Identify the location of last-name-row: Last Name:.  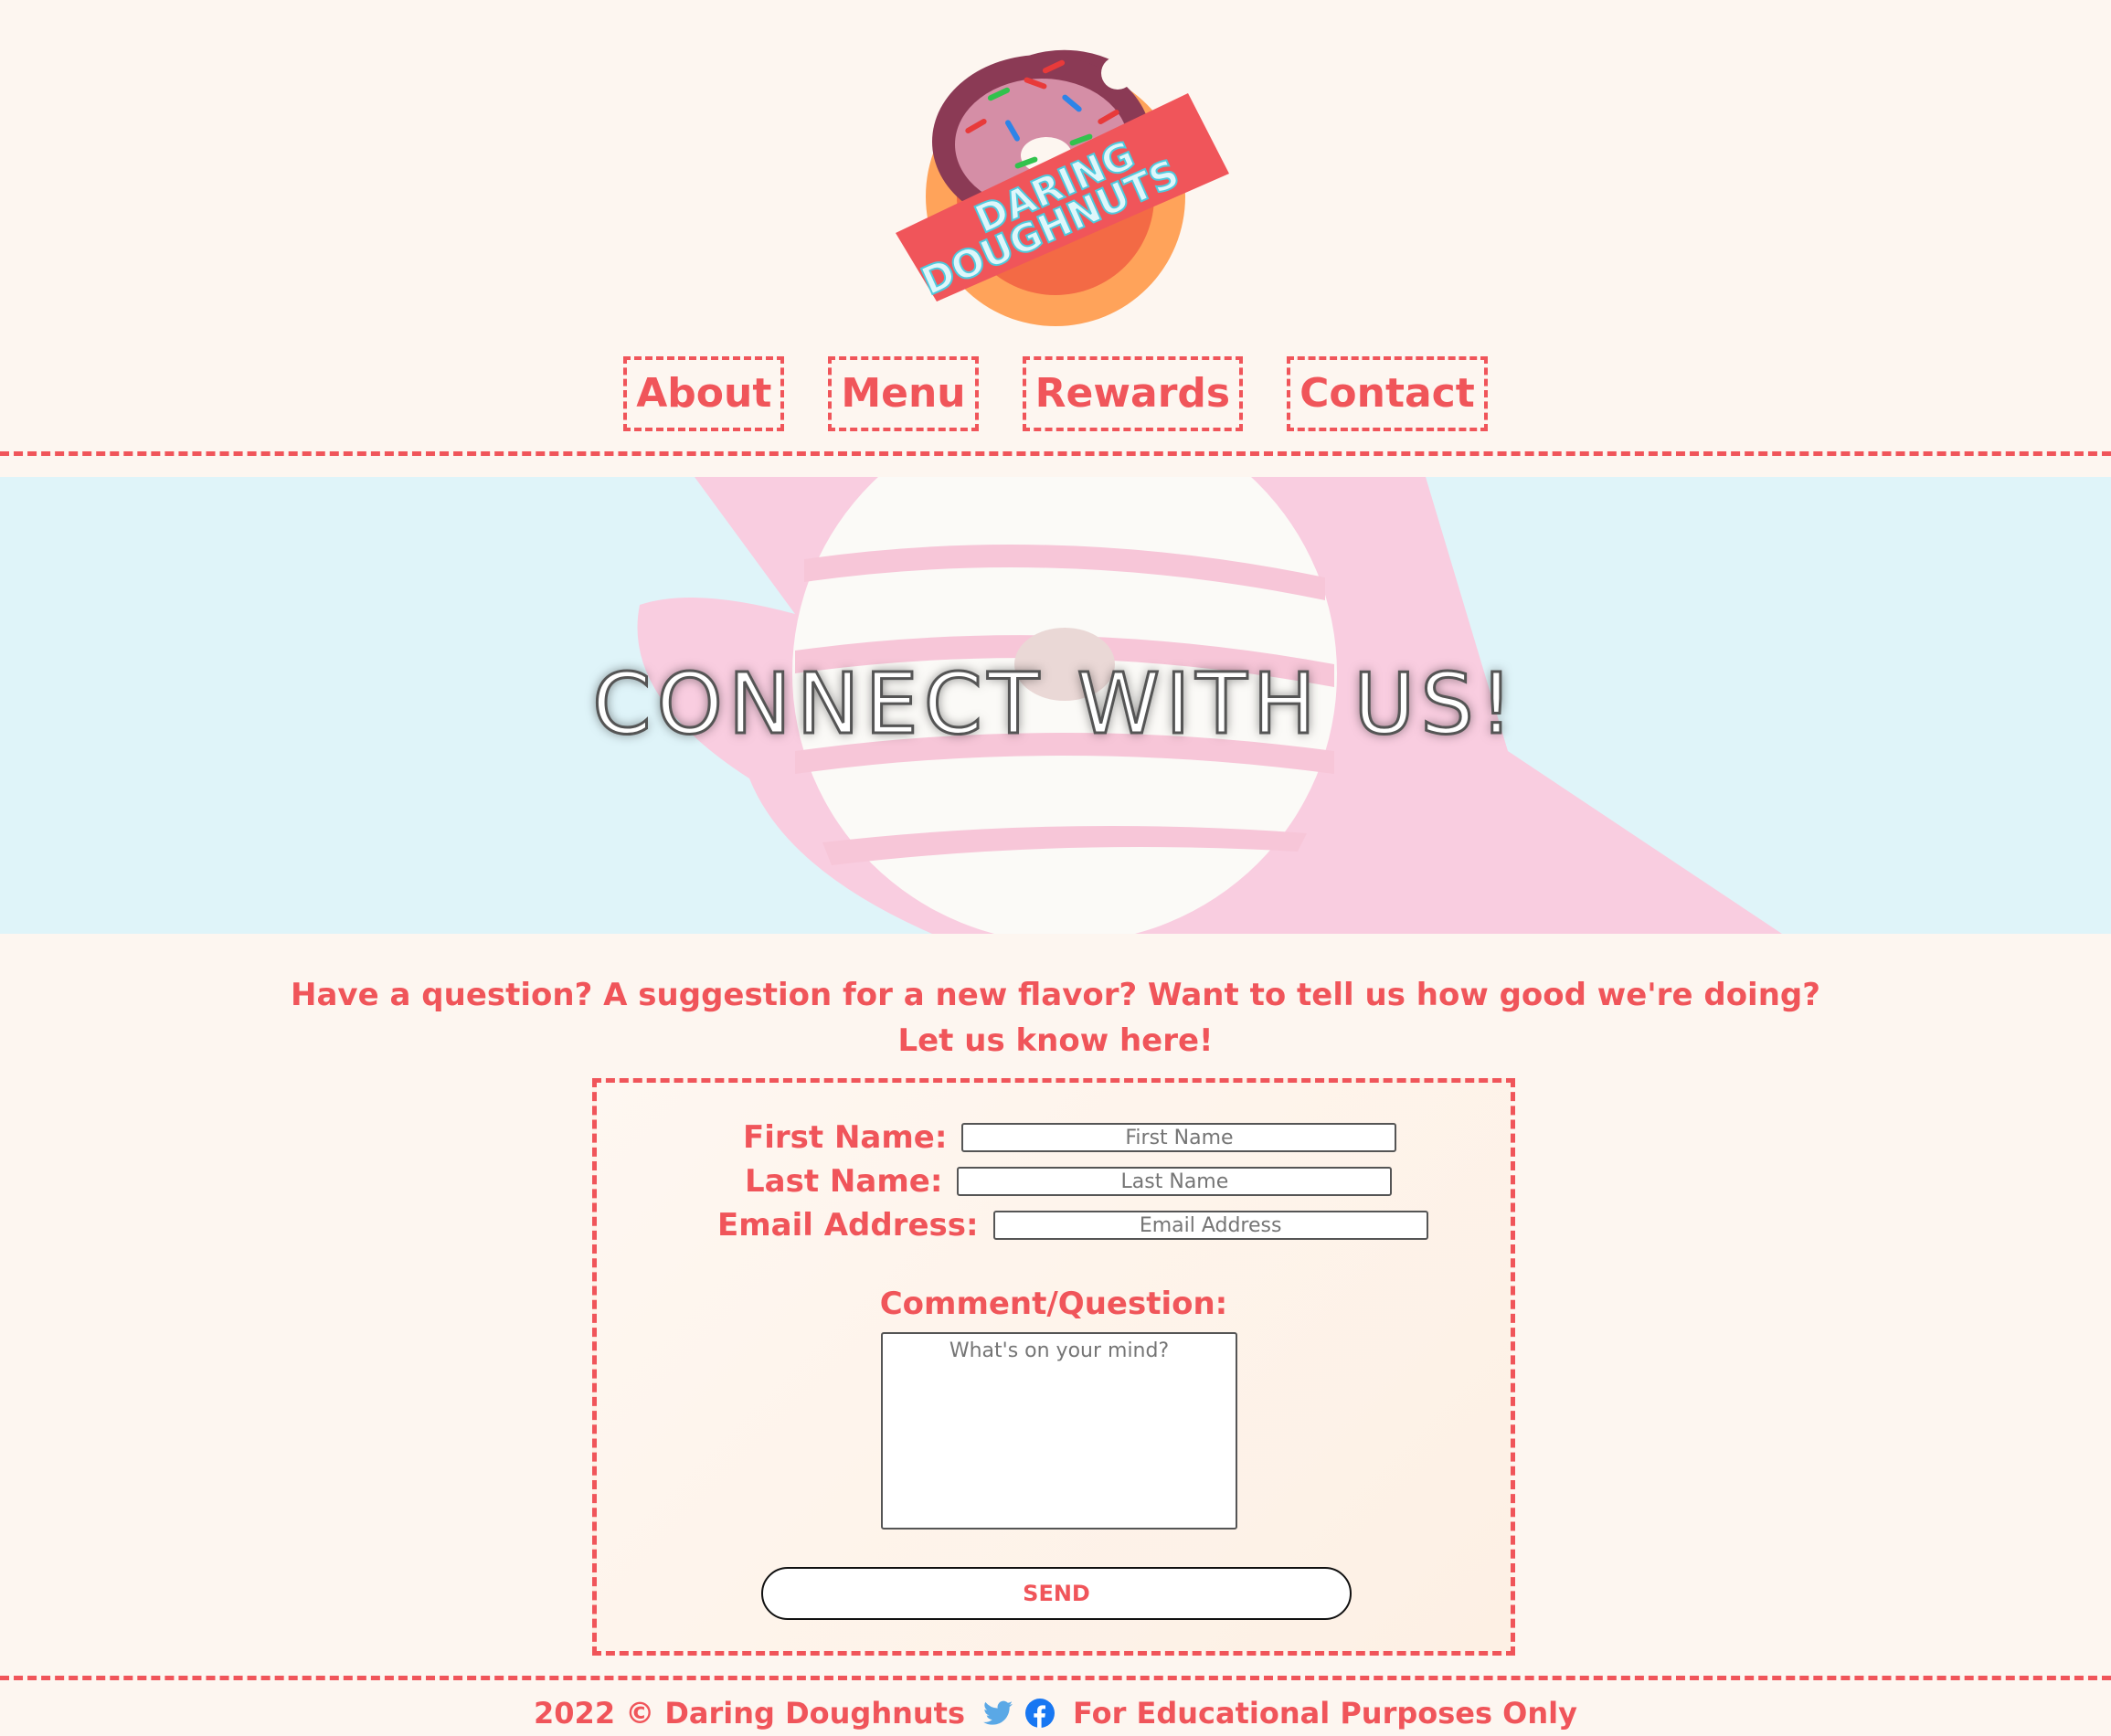
(1069, 1181).